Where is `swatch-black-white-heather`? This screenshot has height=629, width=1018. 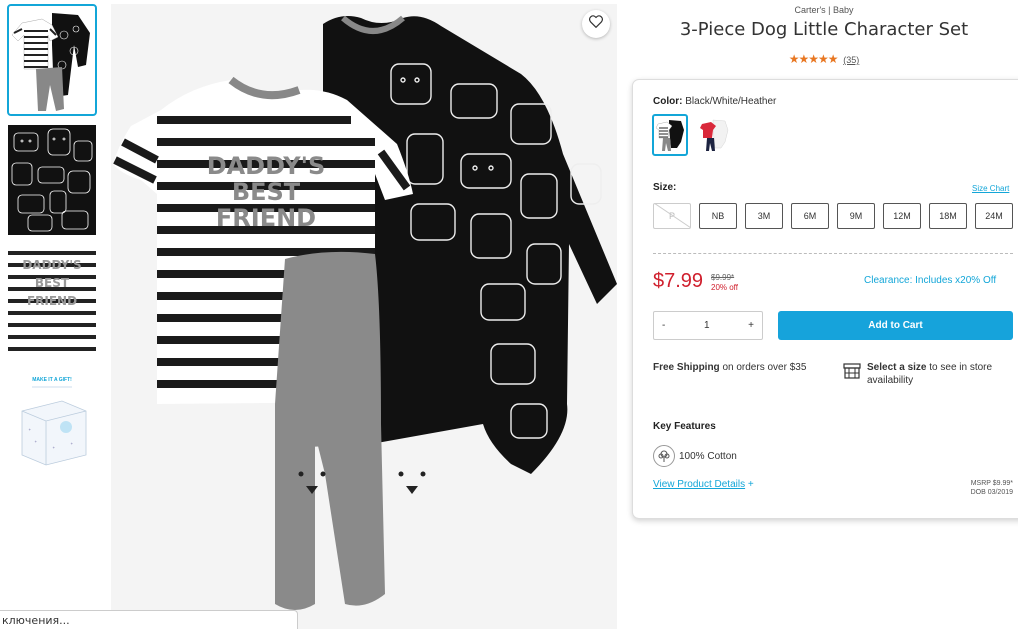 swatch-black-white-heather is located at coordinates (670, 135).